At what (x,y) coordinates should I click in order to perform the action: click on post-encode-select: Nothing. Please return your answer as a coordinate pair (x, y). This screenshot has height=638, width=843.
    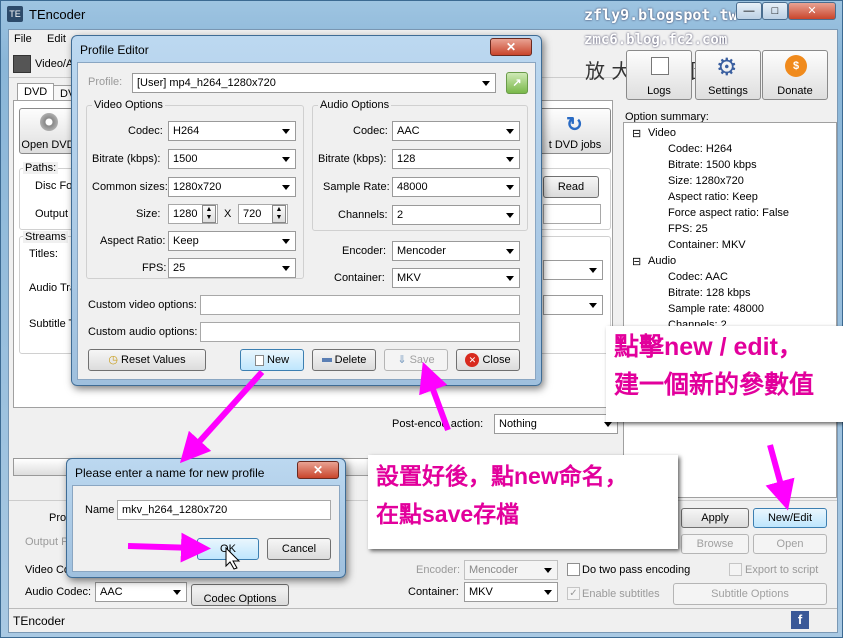
    Looking at the image, I should click on (556, 424).